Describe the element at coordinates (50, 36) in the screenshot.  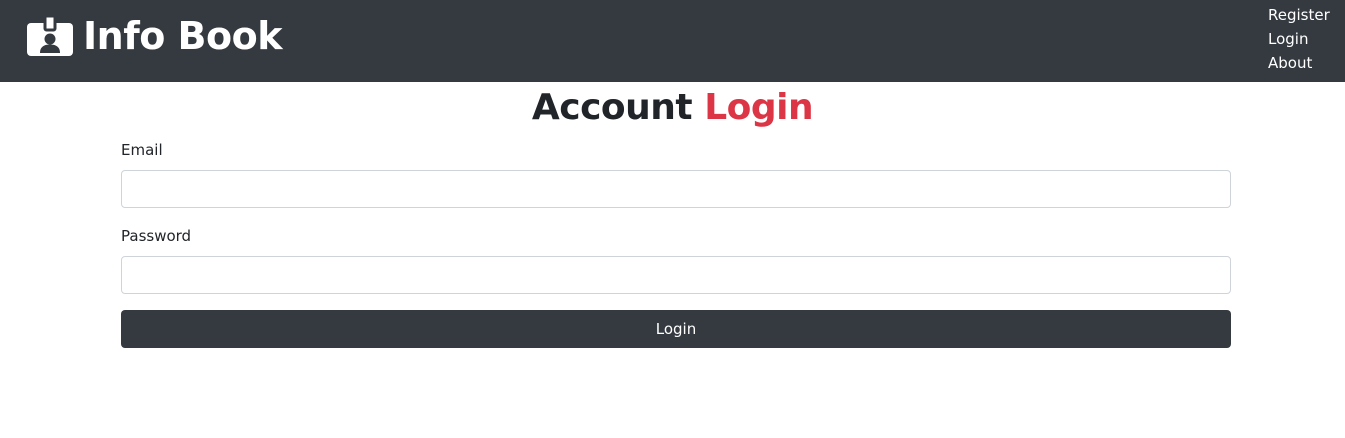
I see `id-badge-icon` at that location.